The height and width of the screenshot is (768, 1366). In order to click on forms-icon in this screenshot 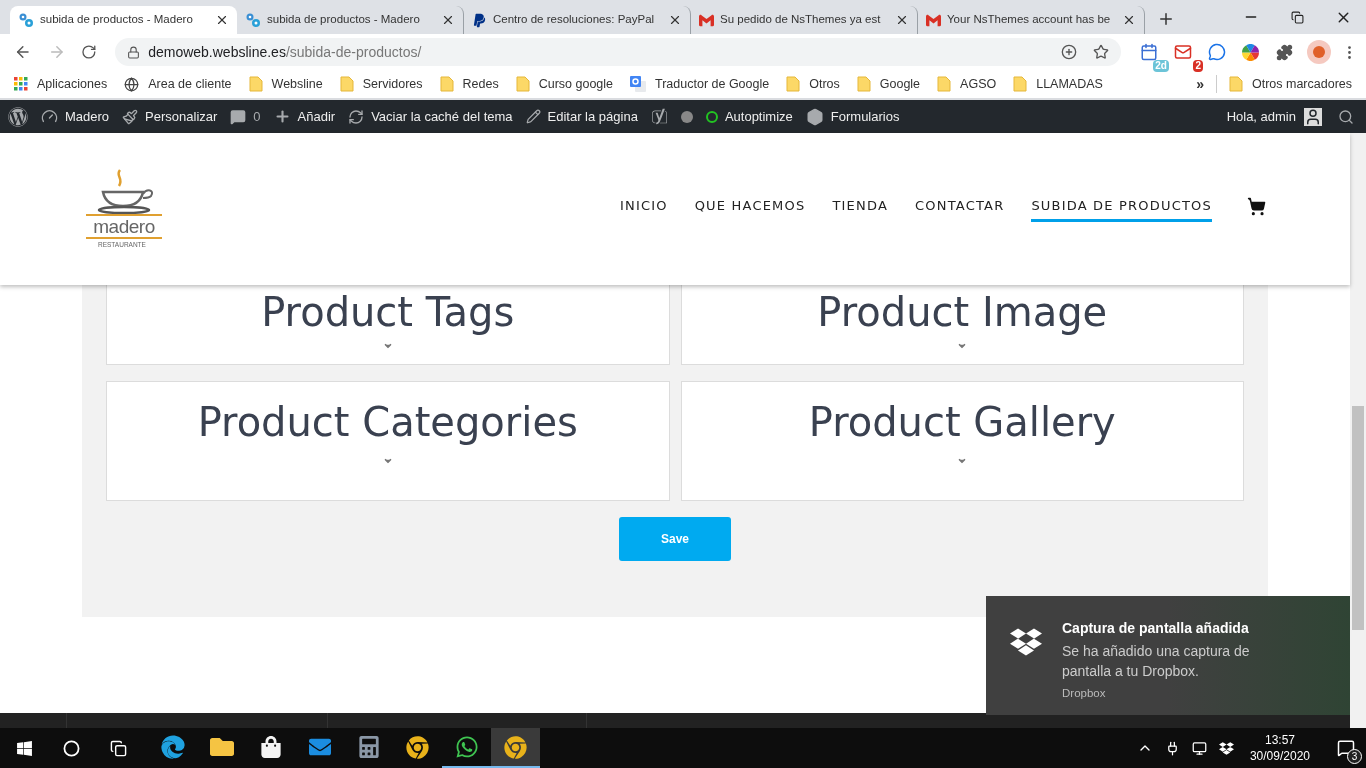, I will do `click(814, 116)`.